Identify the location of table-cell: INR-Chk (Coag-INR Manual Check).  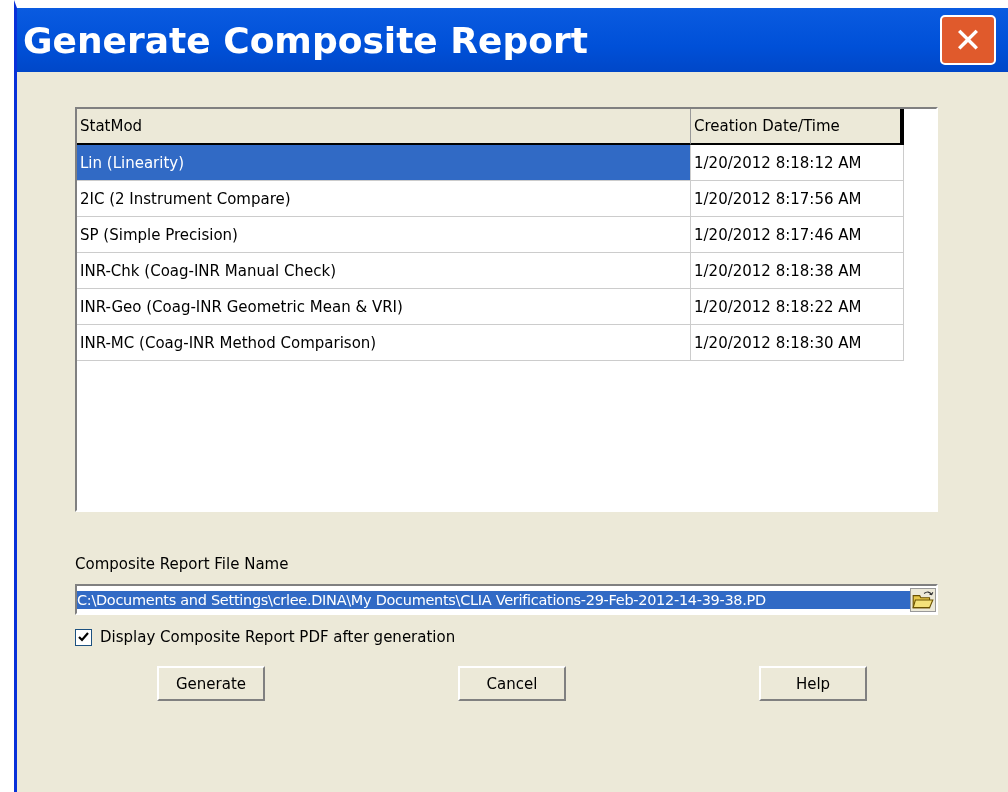
(384, 271).